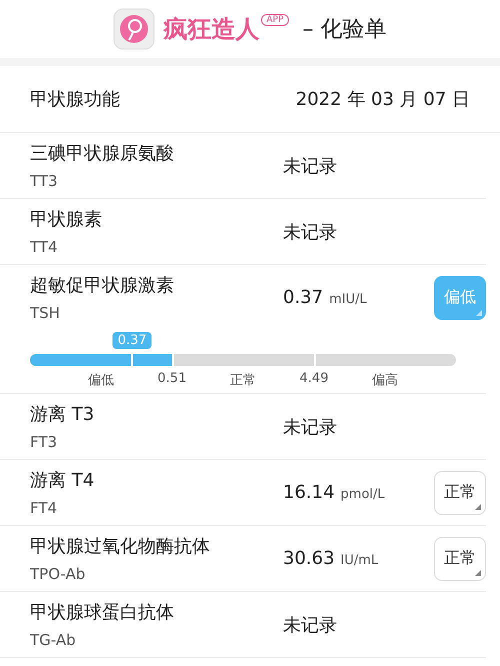 The width and height of the screenshot is (500, 666). What do you see at coordinates (102, 286) in the screenshot?
I see `test-name: 超敏促甲状腺激素` at bounding box center [102, 286].